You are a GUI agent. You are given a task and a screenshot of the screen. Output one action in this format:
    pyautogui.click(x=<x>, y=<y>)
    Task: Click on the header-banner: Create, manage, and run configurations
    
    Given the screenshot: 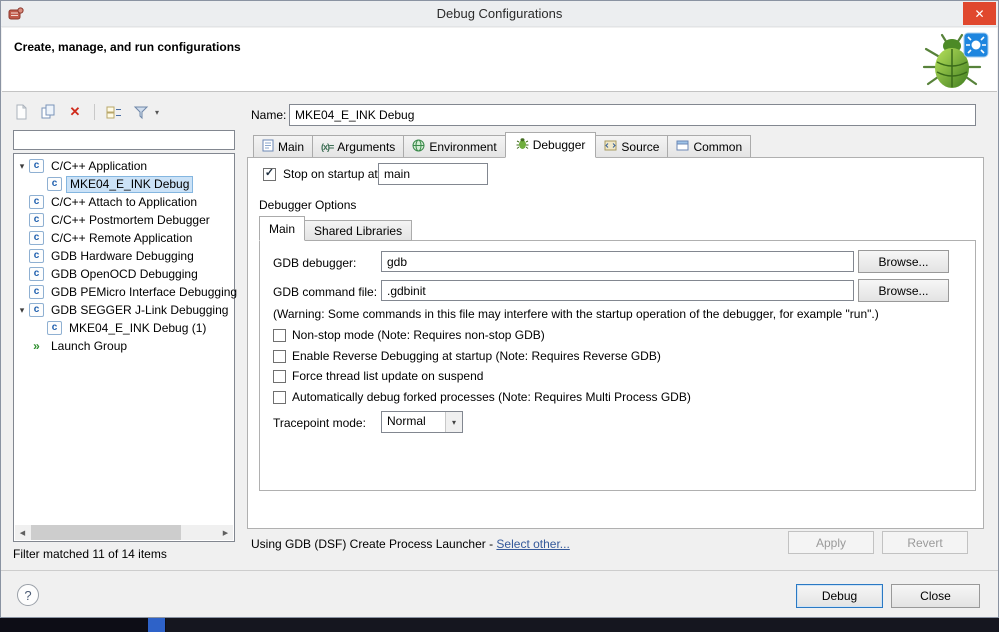 What is the action you would take?
    pyautogui.click(x=499, y=60)
    